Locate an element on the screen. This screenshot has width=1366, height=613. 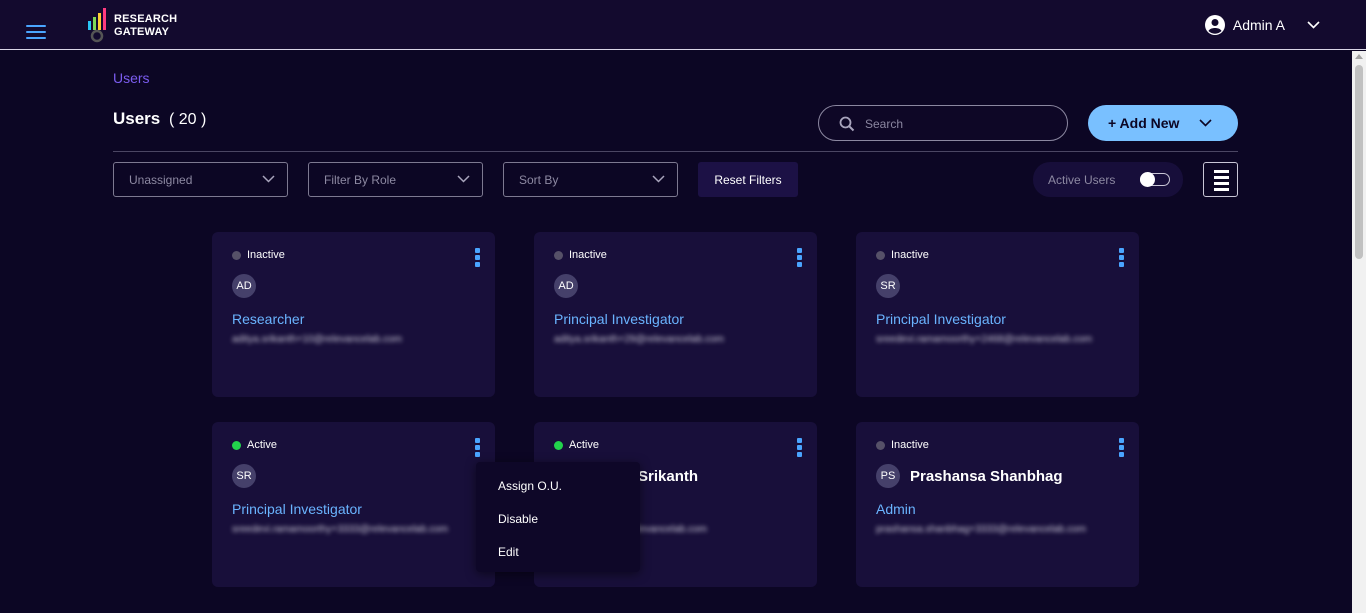
active-users-toggle is located at coordinates (1155, 179).